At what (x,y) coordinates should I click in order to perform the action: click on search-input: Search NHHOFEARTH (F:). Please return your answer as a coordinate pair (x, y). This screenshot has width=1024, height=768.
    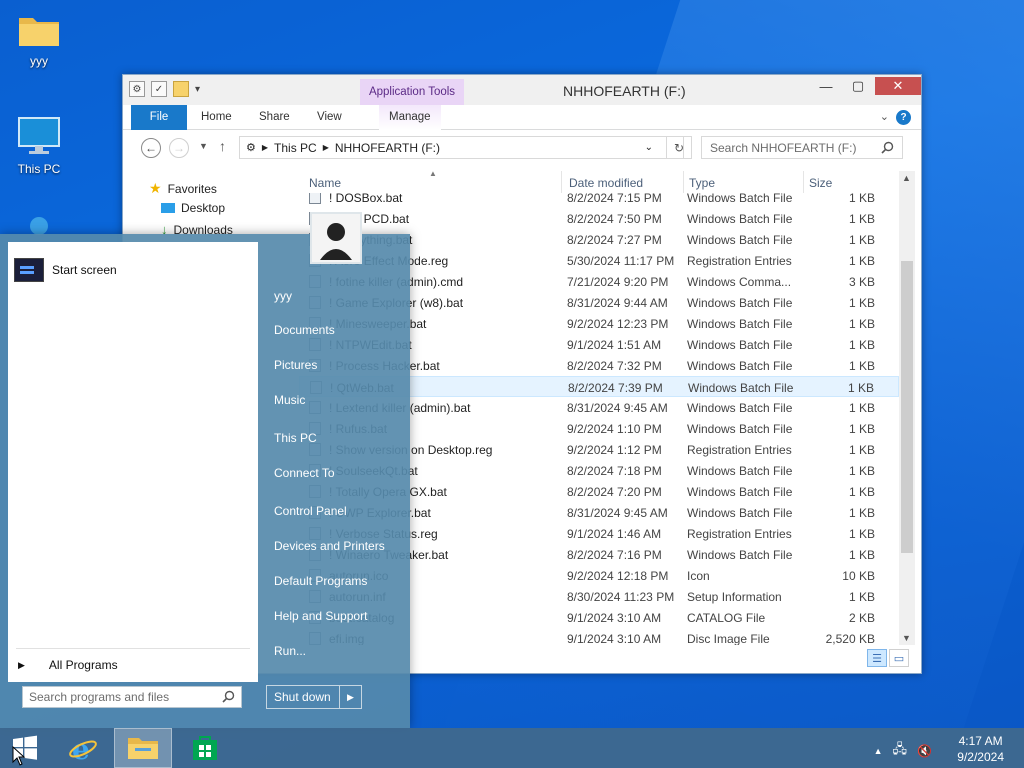
    Looking at the image, I should click on (802, 147).